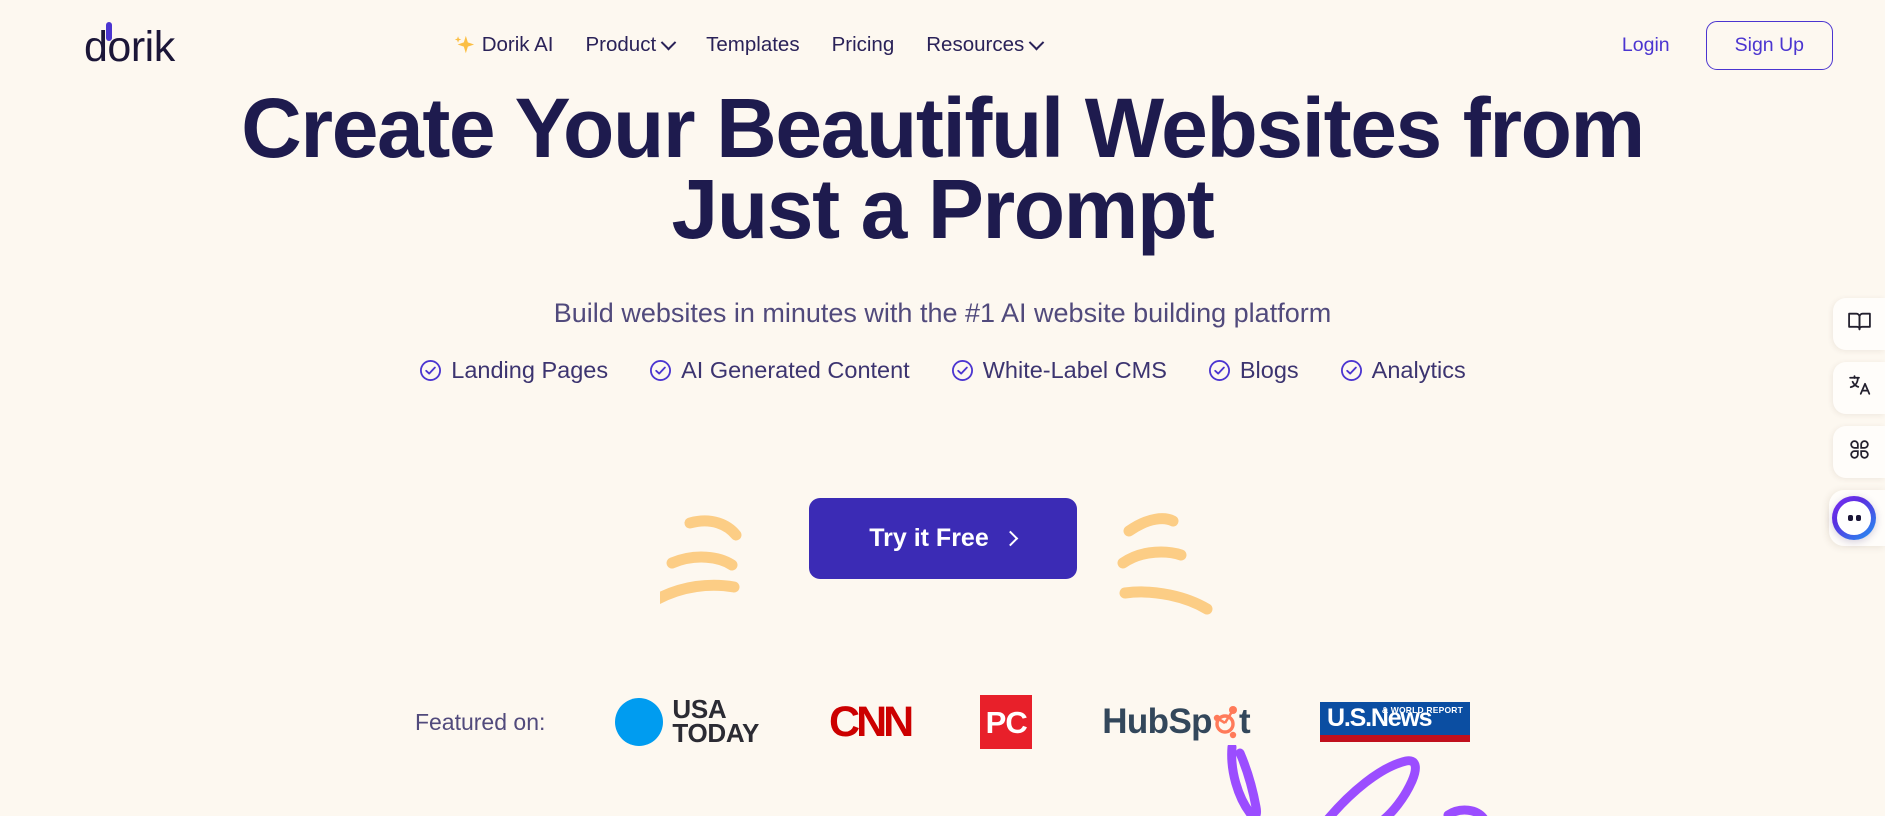  Describe the element at coordinates (464, 45) in the screenshot. I see `sparkle-icon` at that location.